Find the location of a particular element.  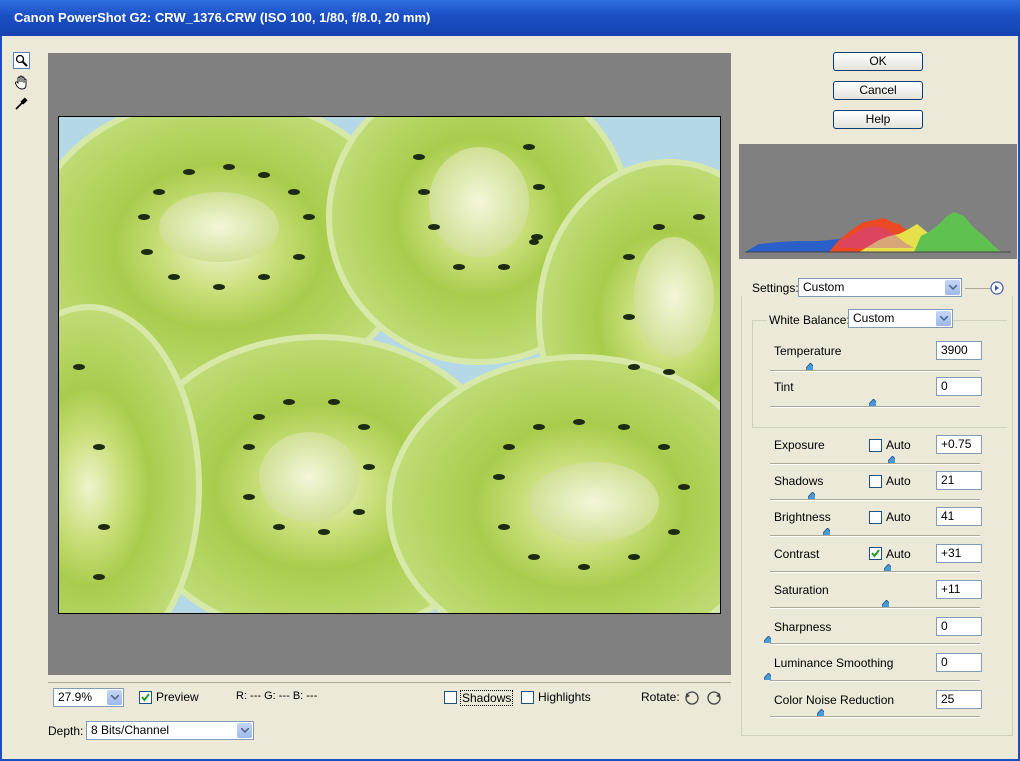

eyedropper-tool-button is located at coordinates (21, 103).